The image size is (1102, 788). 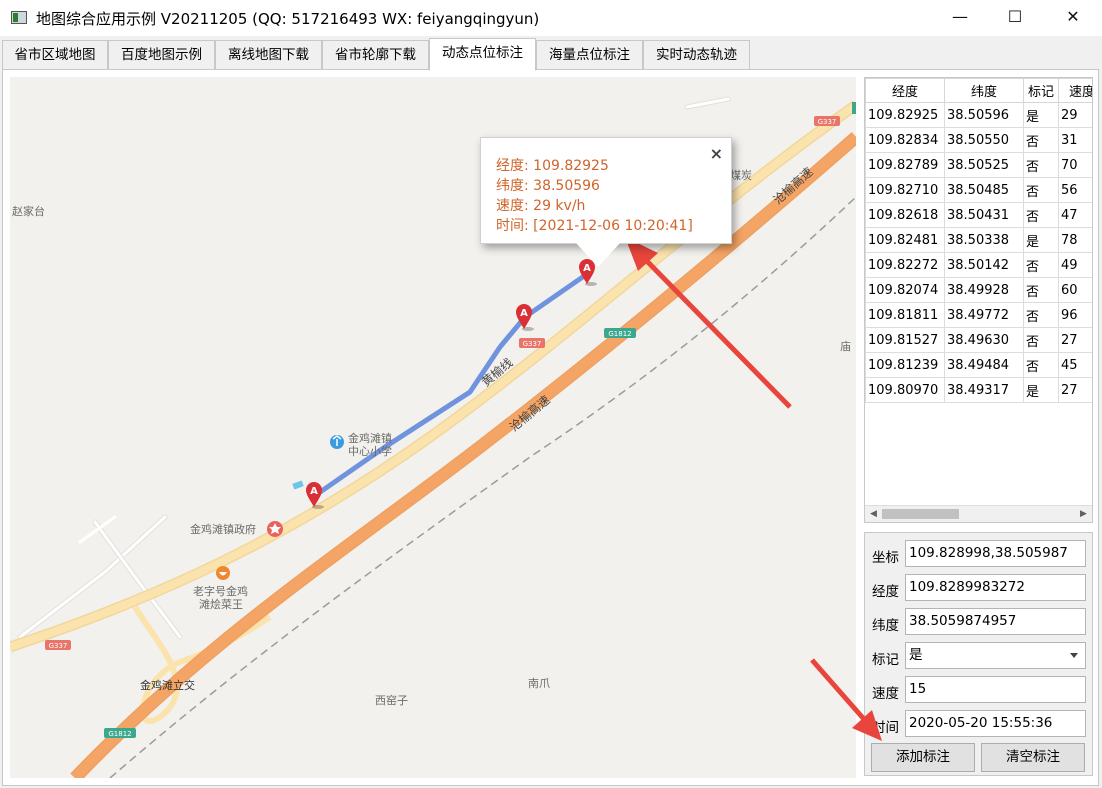 I want to click on table-row: 109.82074 38.49928 否 60, so click(x=978, y=290).